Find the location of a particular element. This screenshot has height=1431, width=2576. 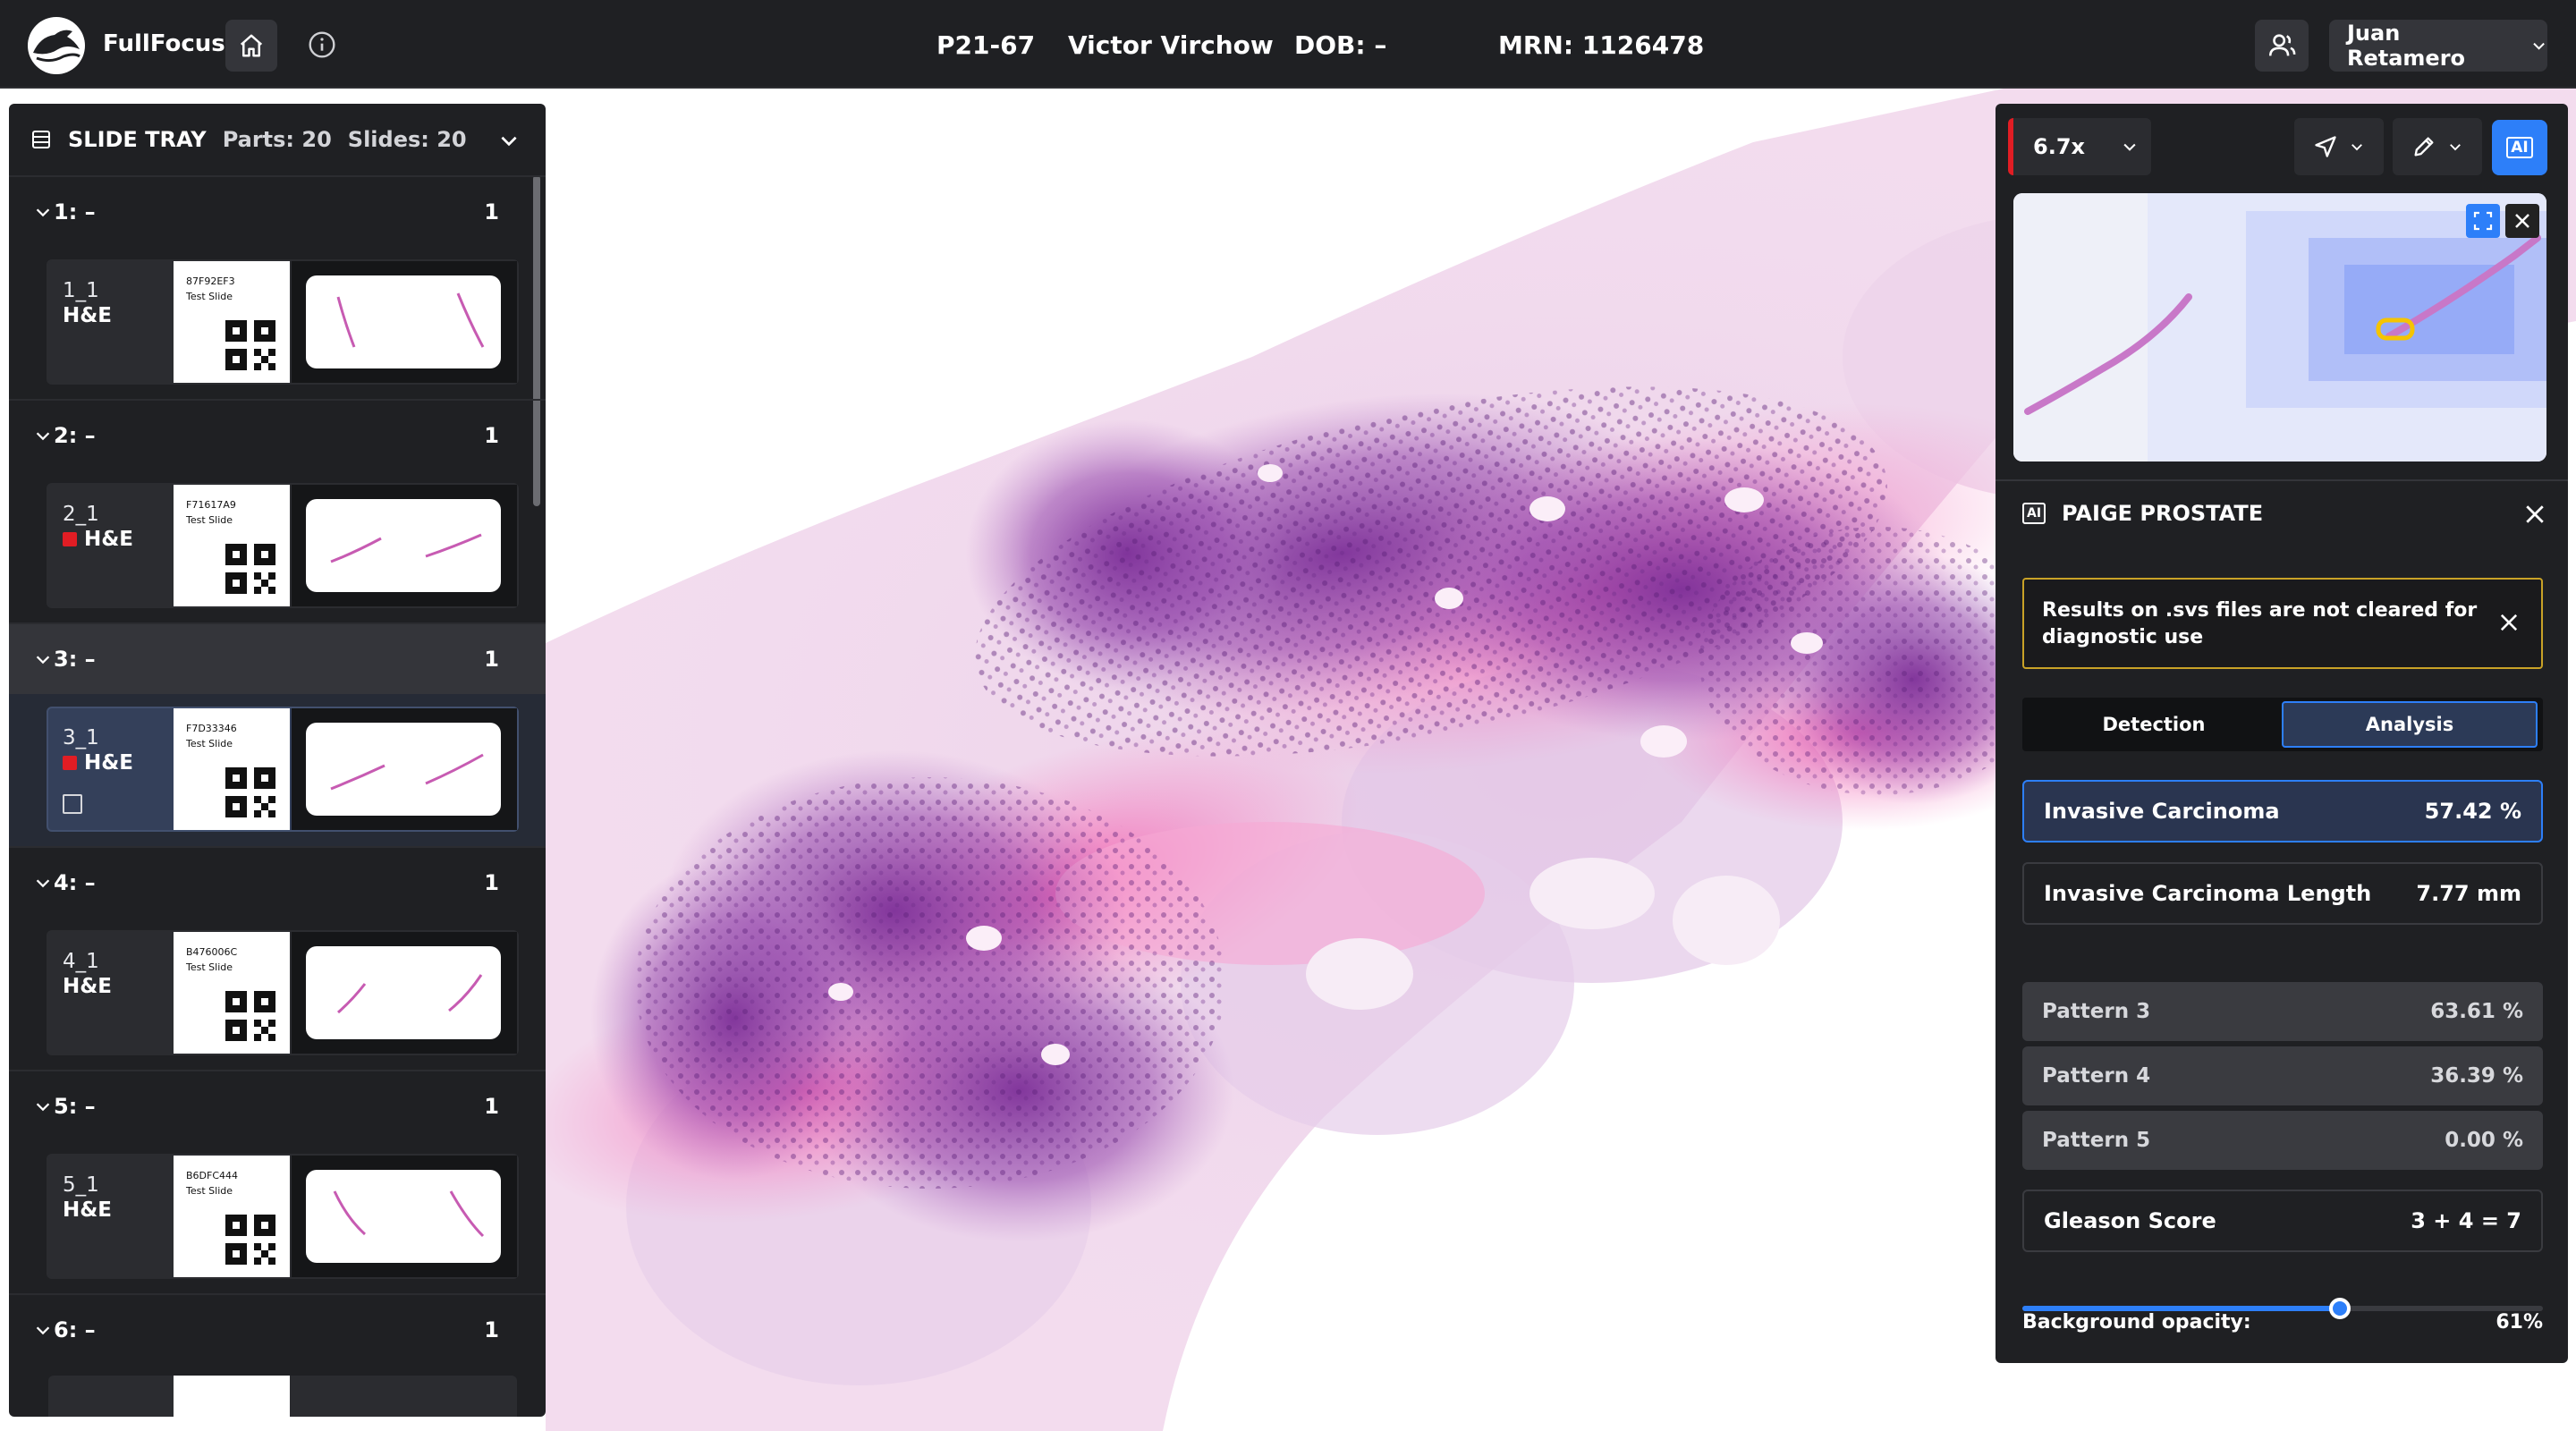

expand-icon is located at coordinates (2483, 221).